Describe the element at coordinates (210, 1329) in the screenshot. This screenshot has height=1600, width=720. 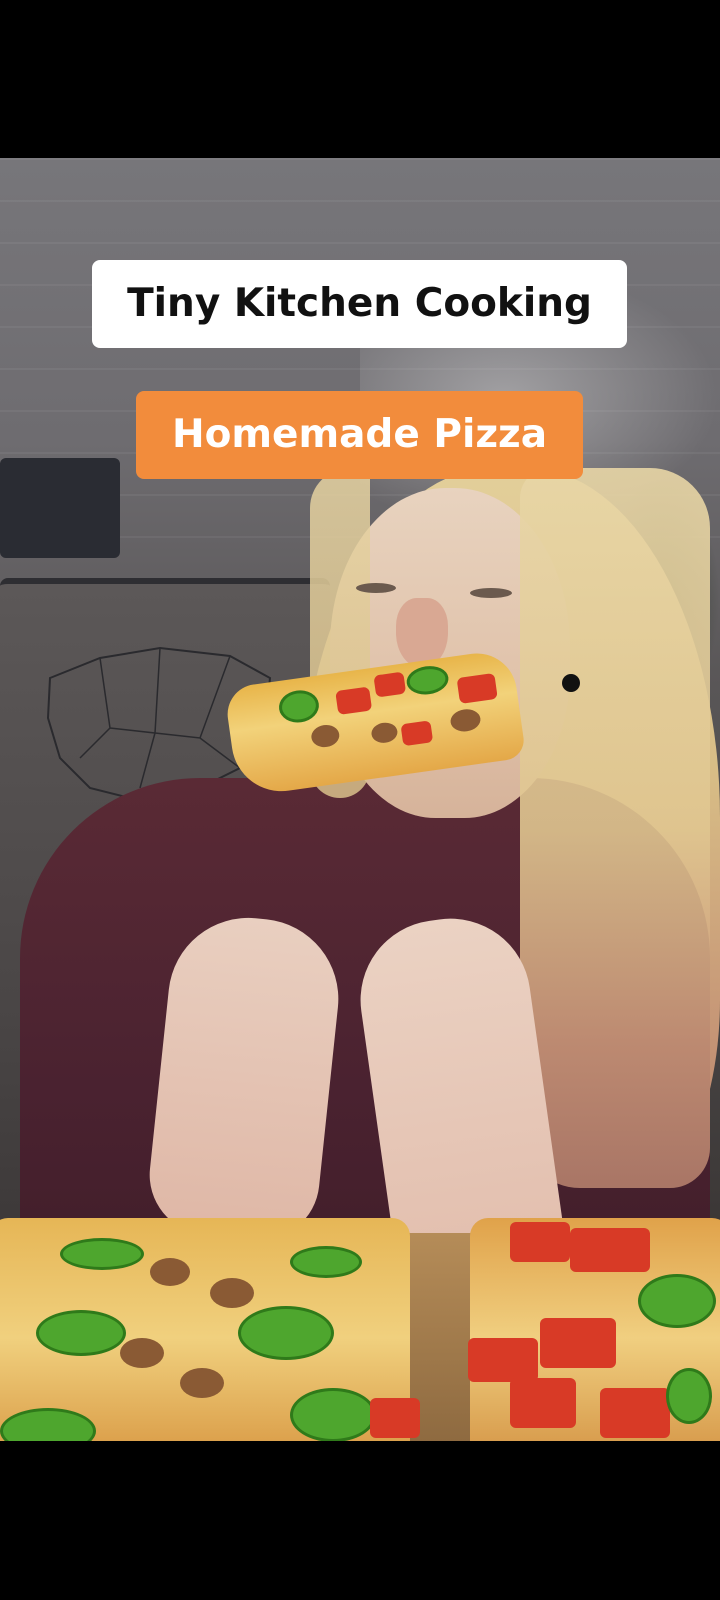
I see `pizza-tray-left` at that location.